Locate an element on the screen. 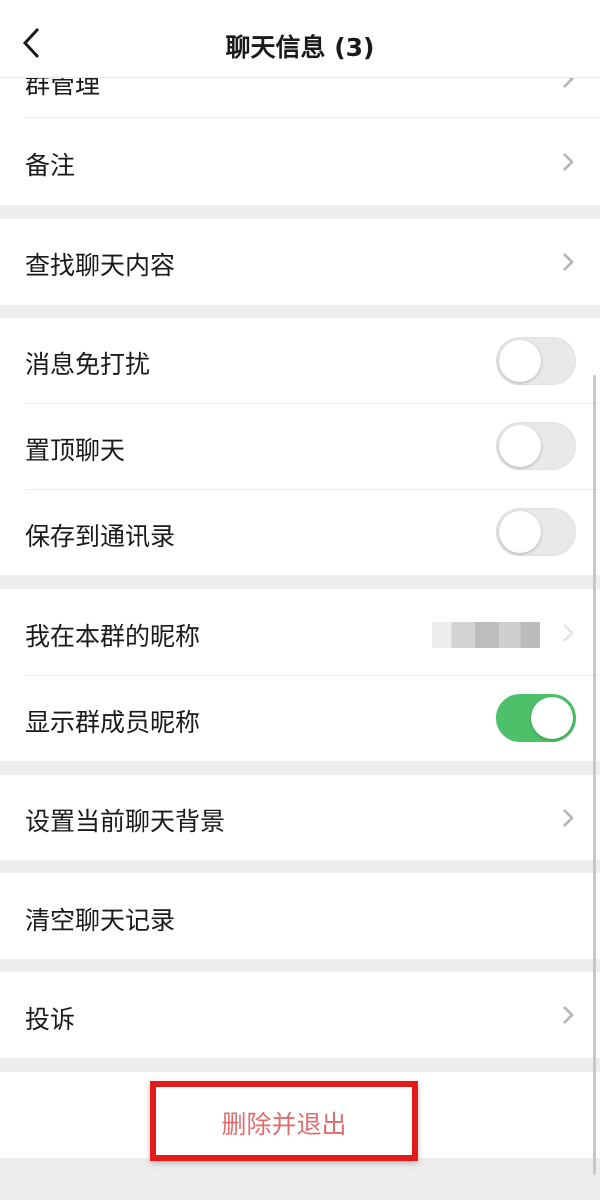 The image size is (600, 1200). row-remark-label: 备注 is located at coordinates (50, 165).